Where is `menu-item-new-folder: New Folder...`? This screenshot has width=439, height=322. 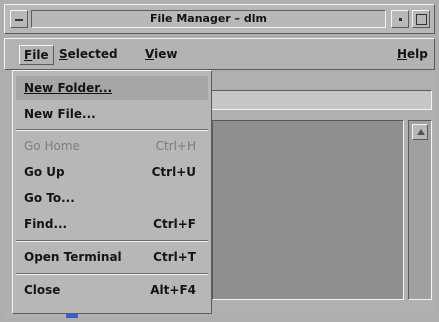 menu-item-new-folder: New Folder... is located at coordinates (112, 88).